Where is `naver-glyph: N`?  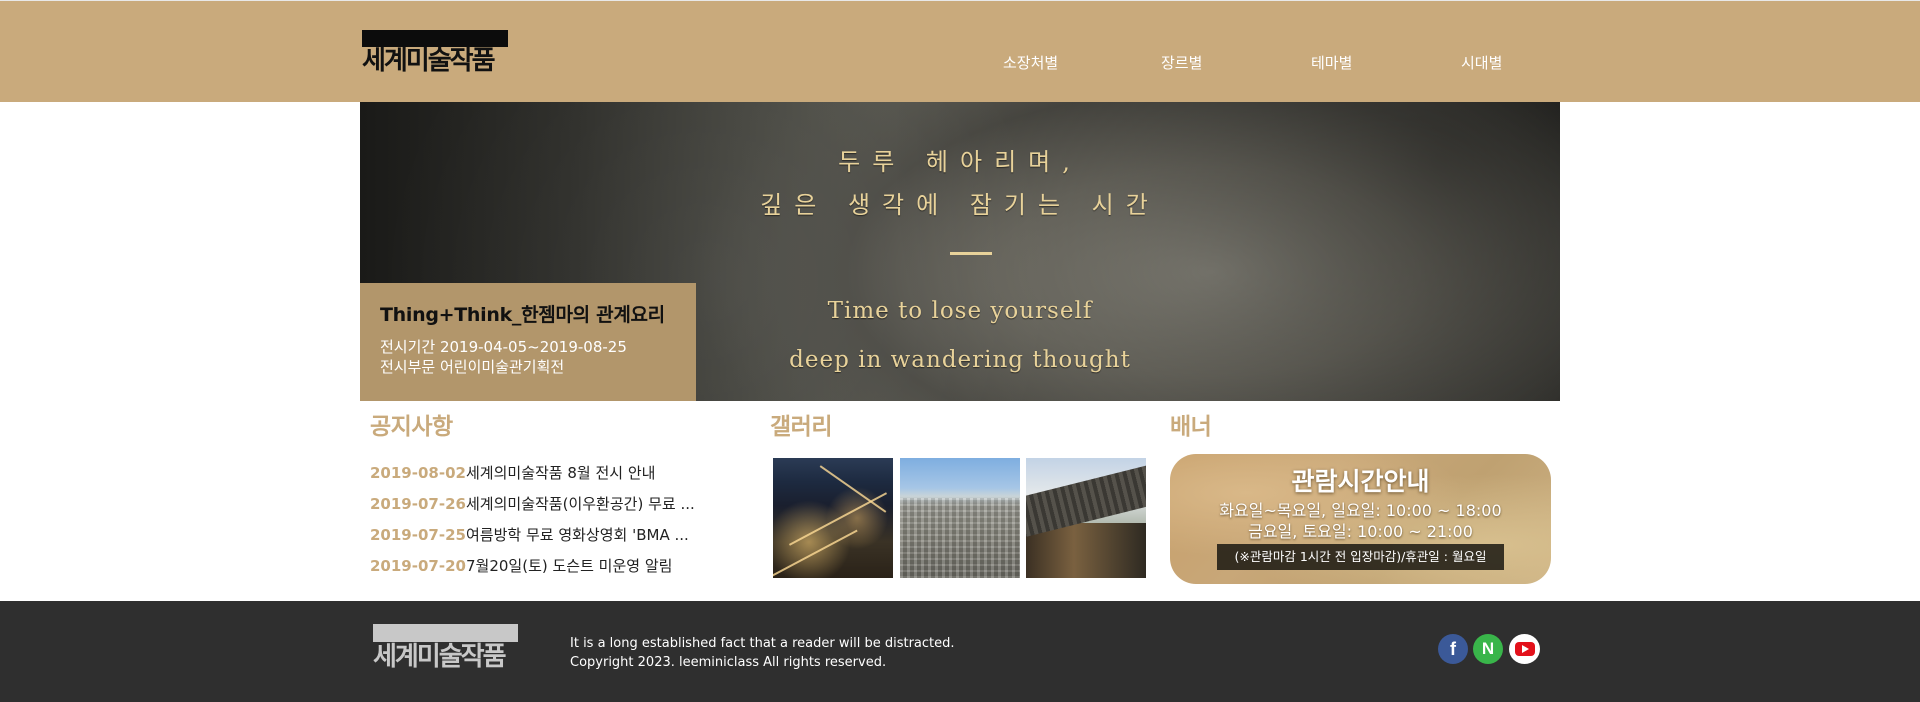 naver-glyph: N is located at coordinates (1488, 648).